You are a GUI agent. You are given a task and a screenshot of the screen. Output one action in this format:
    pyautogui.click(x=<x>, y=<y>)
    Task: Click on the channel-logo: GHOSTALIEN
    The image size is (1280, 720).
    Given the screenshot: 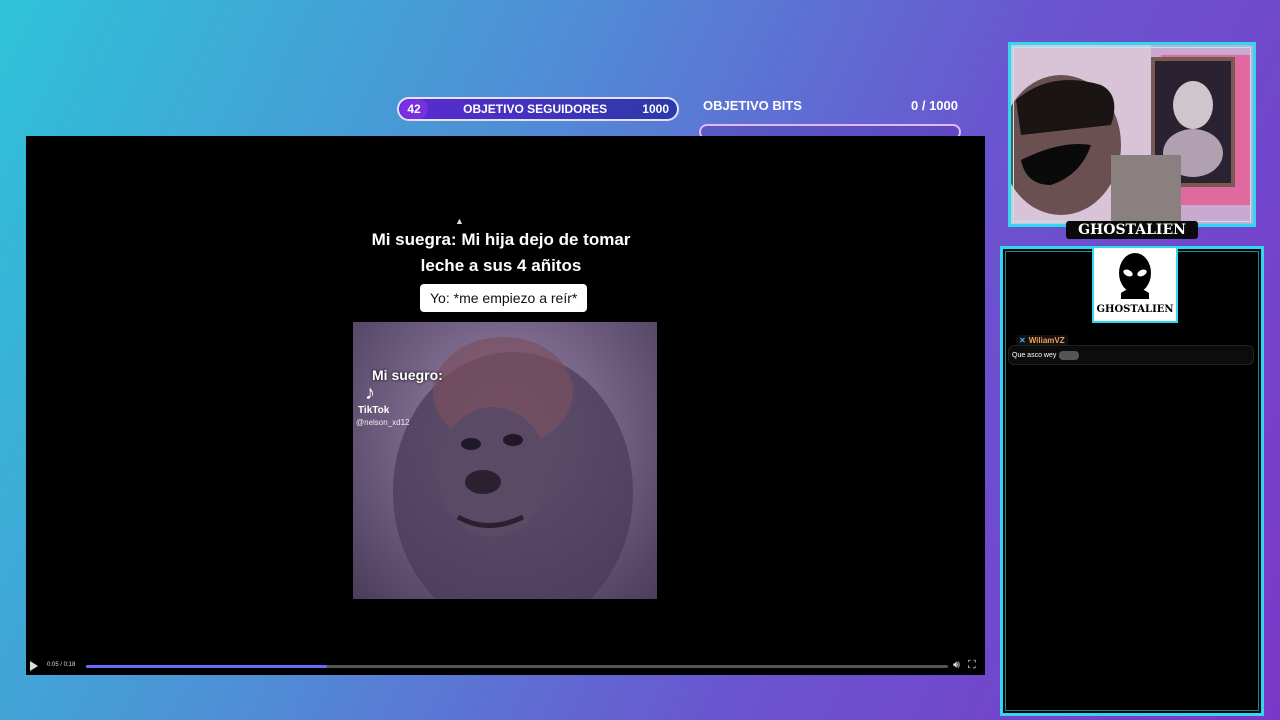 What is the action you would take?
    pyautogui.click(x=1135, y=284)
    